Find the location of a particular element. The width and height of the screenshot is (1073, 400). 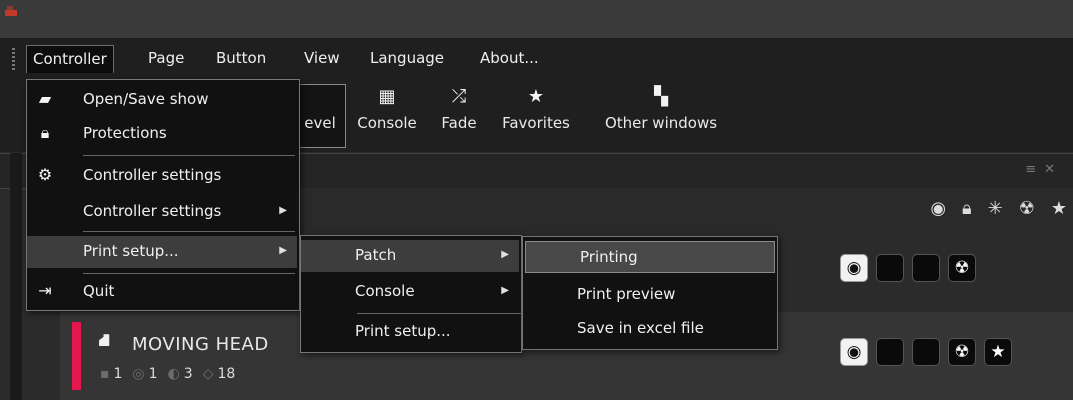

grid-icon: ▦ is located at coordinates (387, 96).